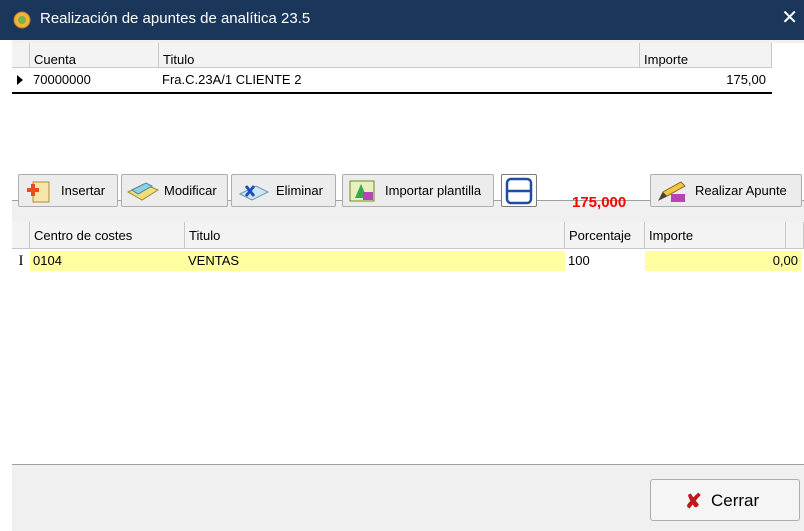  I want to click on delete-label: Eliminar, so click(299, 190).